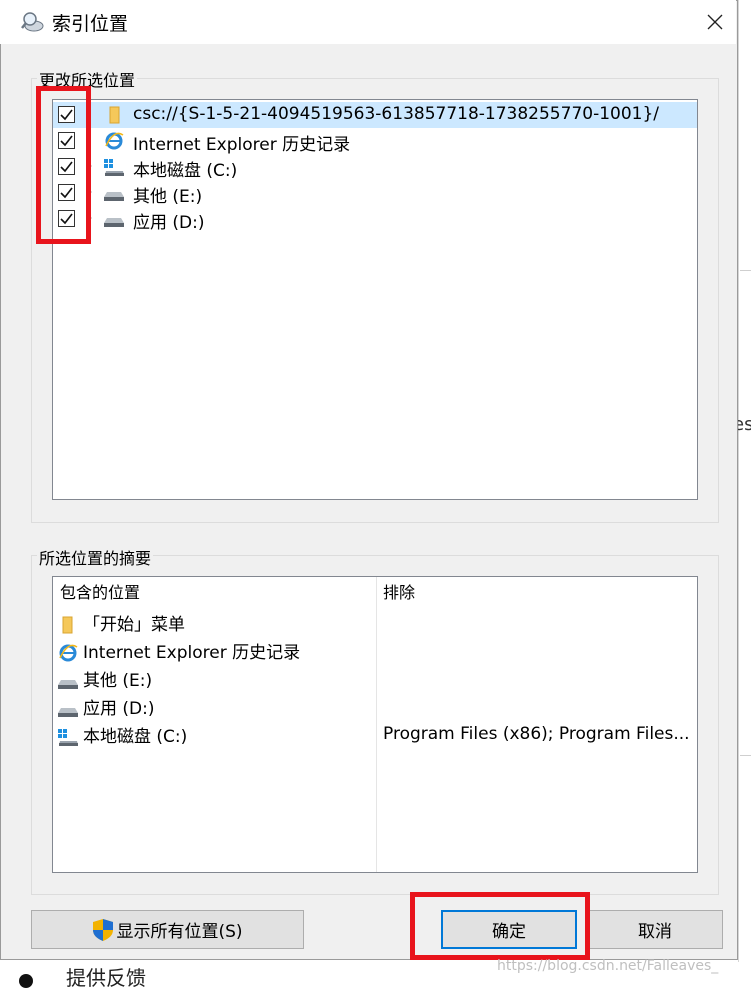 The image size is (751, 991). Describe the element at coordinates (119, 709) in the screenshot. I see `summary-location: 应用 (D:)` at that location.